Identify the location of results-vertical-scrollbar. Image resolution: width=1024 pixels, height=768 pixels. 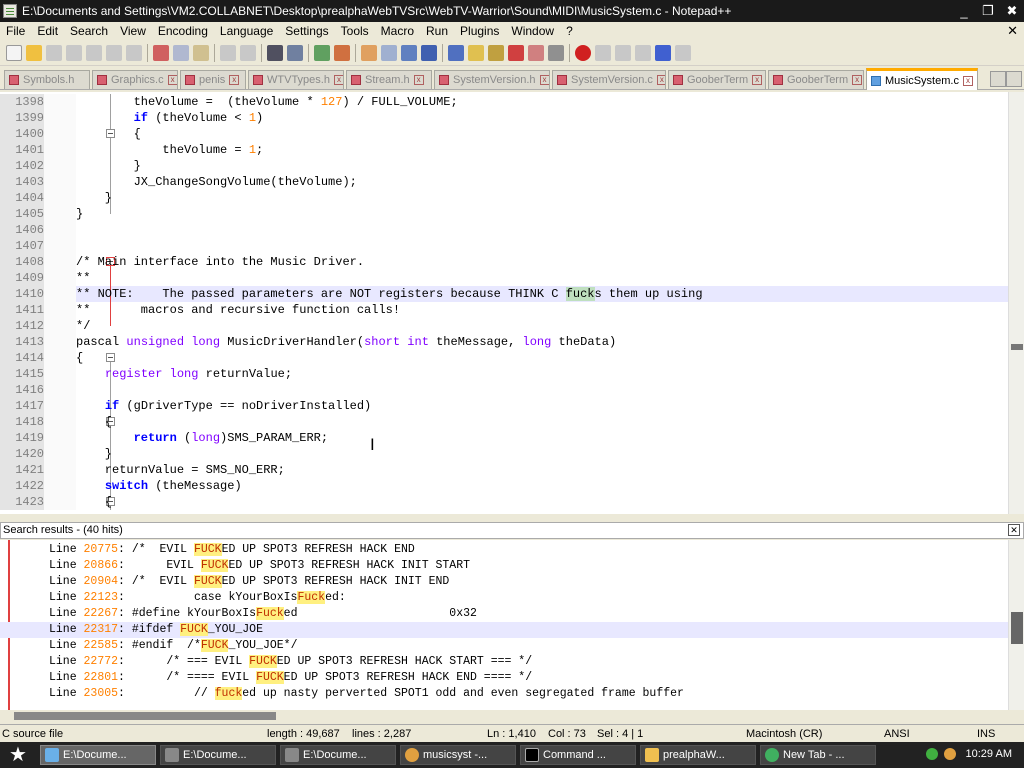
(1016, 625).